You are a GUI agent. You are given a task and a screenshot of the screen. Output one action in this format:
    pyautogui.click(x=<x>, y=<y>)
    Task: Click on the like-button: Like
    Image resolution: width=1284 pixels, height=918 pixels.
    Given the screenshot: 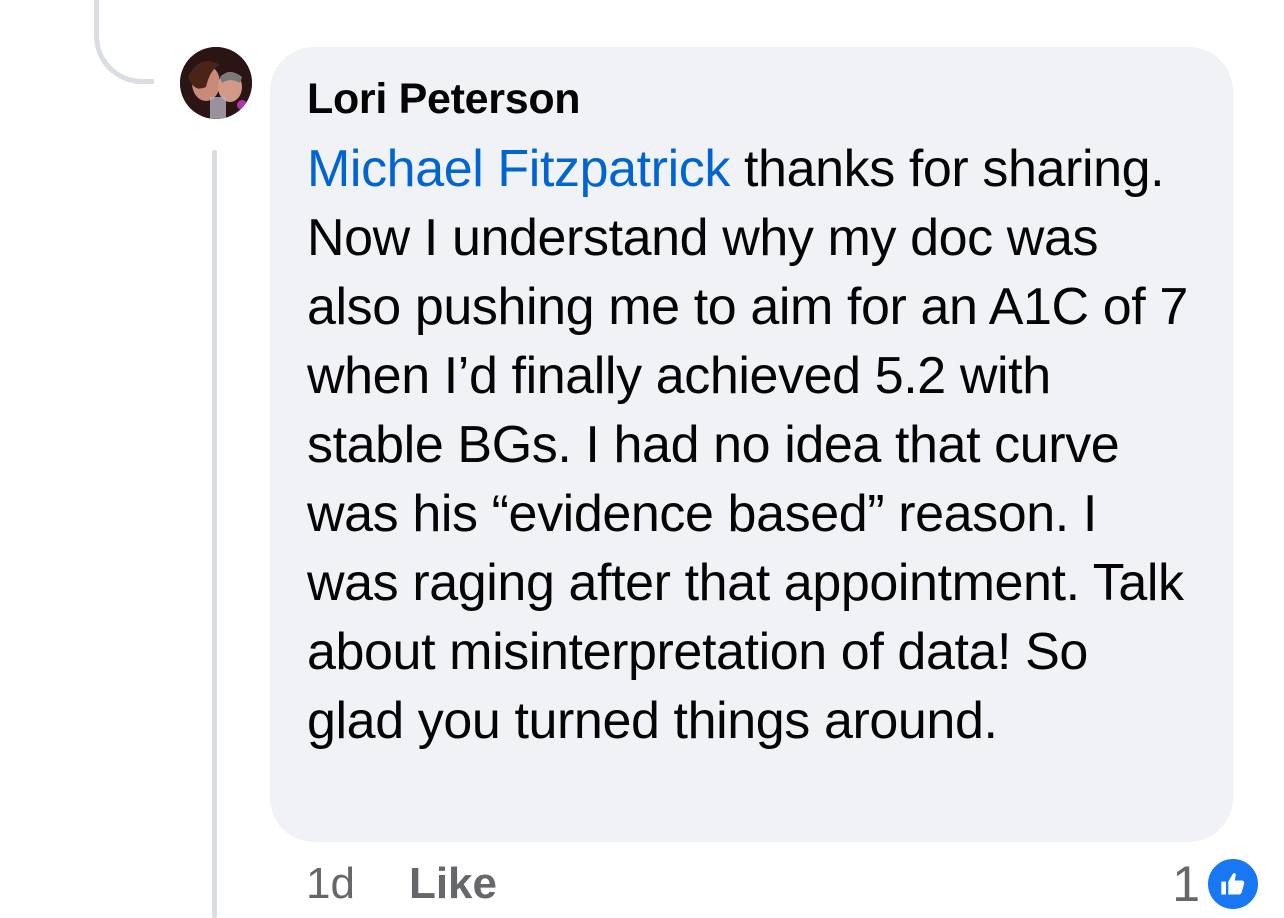 What is the action you would take?
    pyautogui.click(x=453, y=884)
    